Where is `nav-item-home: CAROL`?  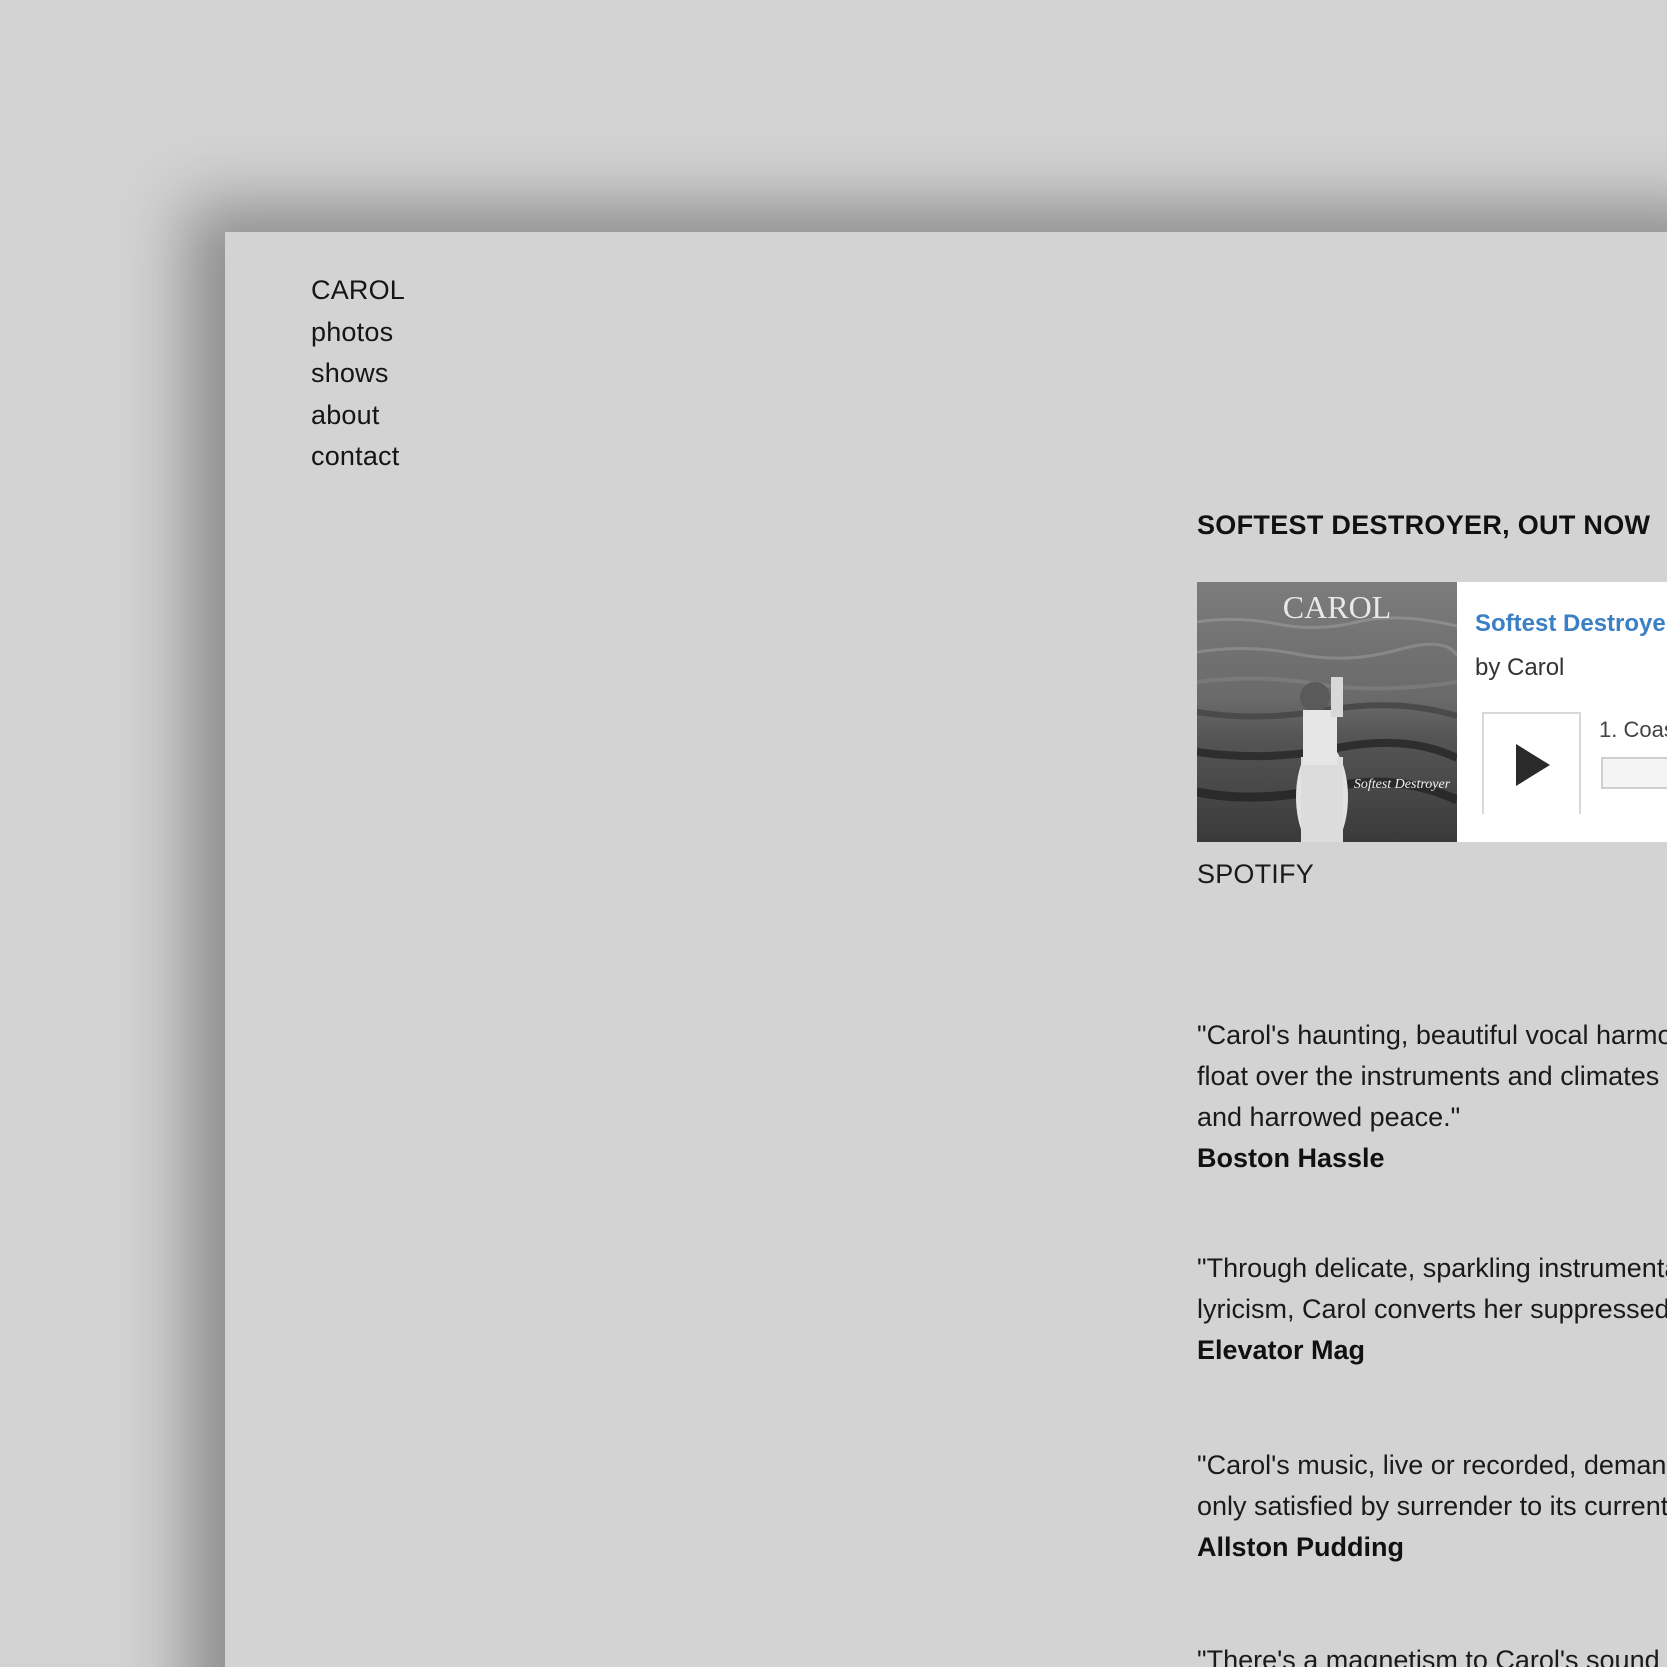 nav-item-home: CAROL is located at coordinates (358, 291).